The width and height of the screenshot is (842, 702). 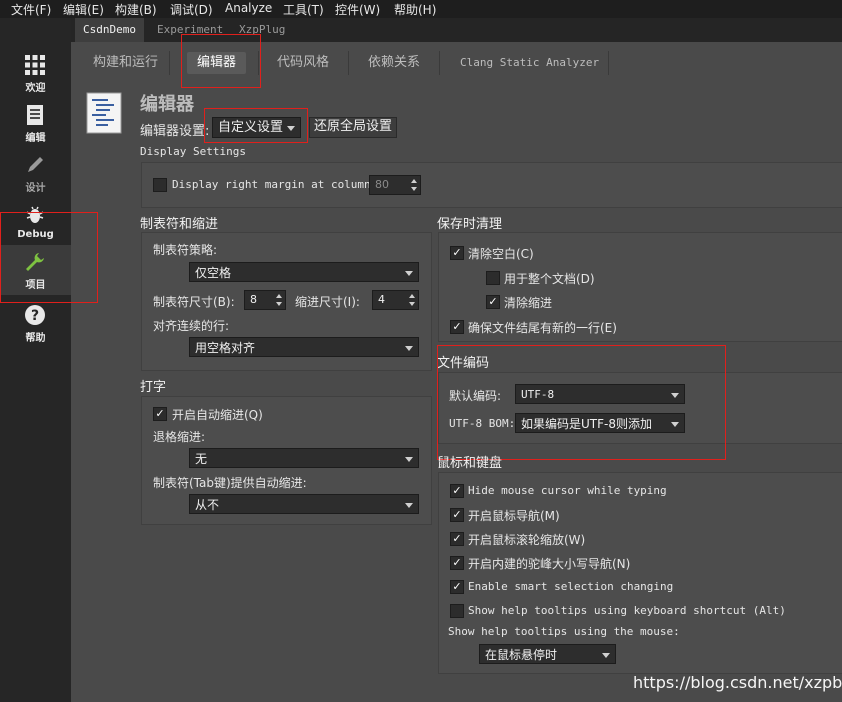 What do you see at coordinates (394, 63) in the screenshot?
I see `tab-dependencies: 依赖关系` at bounding box center [394, 63].